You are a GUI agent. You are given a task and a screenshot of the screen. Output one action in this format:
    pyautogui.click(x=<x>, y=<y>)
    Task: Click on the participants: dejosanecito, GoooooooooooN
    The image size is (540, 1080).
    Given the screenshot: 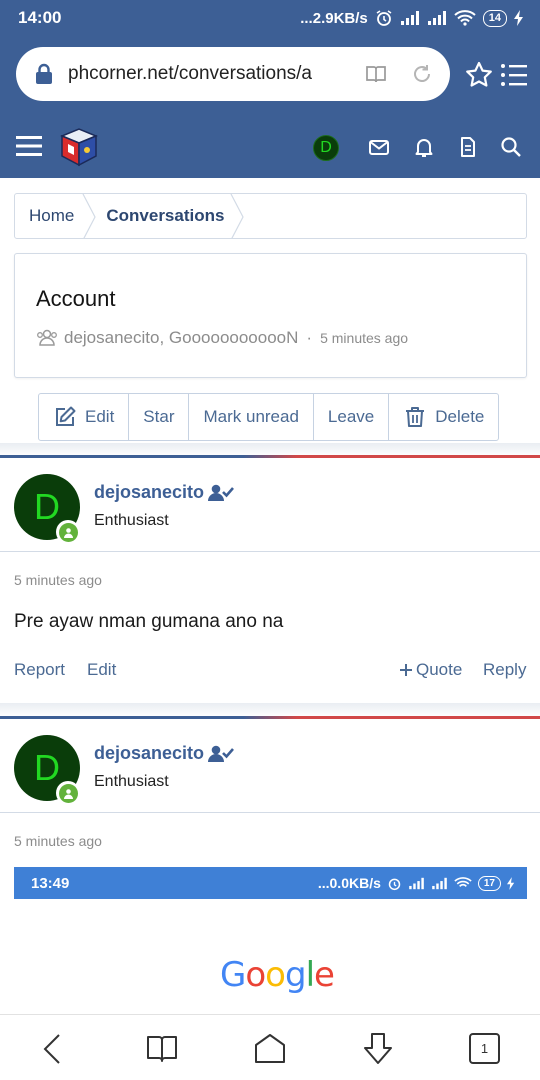 What is the action you would take?
    pyautogui.click(x=181, y=338)
    